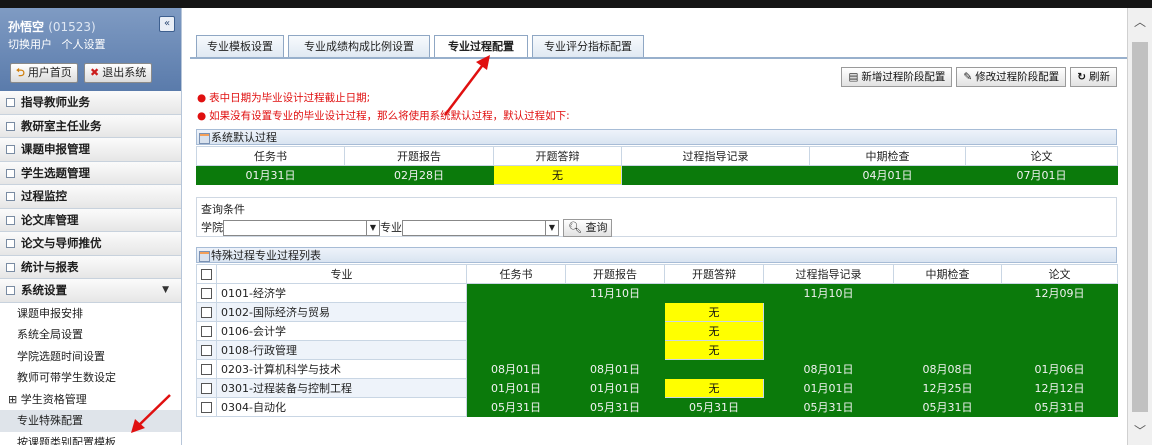  What do you see at coordinates (1093, 77) in the screenshot?
I see `refresh-button: ↻ 刷新` at bounding box center [1093, 77].